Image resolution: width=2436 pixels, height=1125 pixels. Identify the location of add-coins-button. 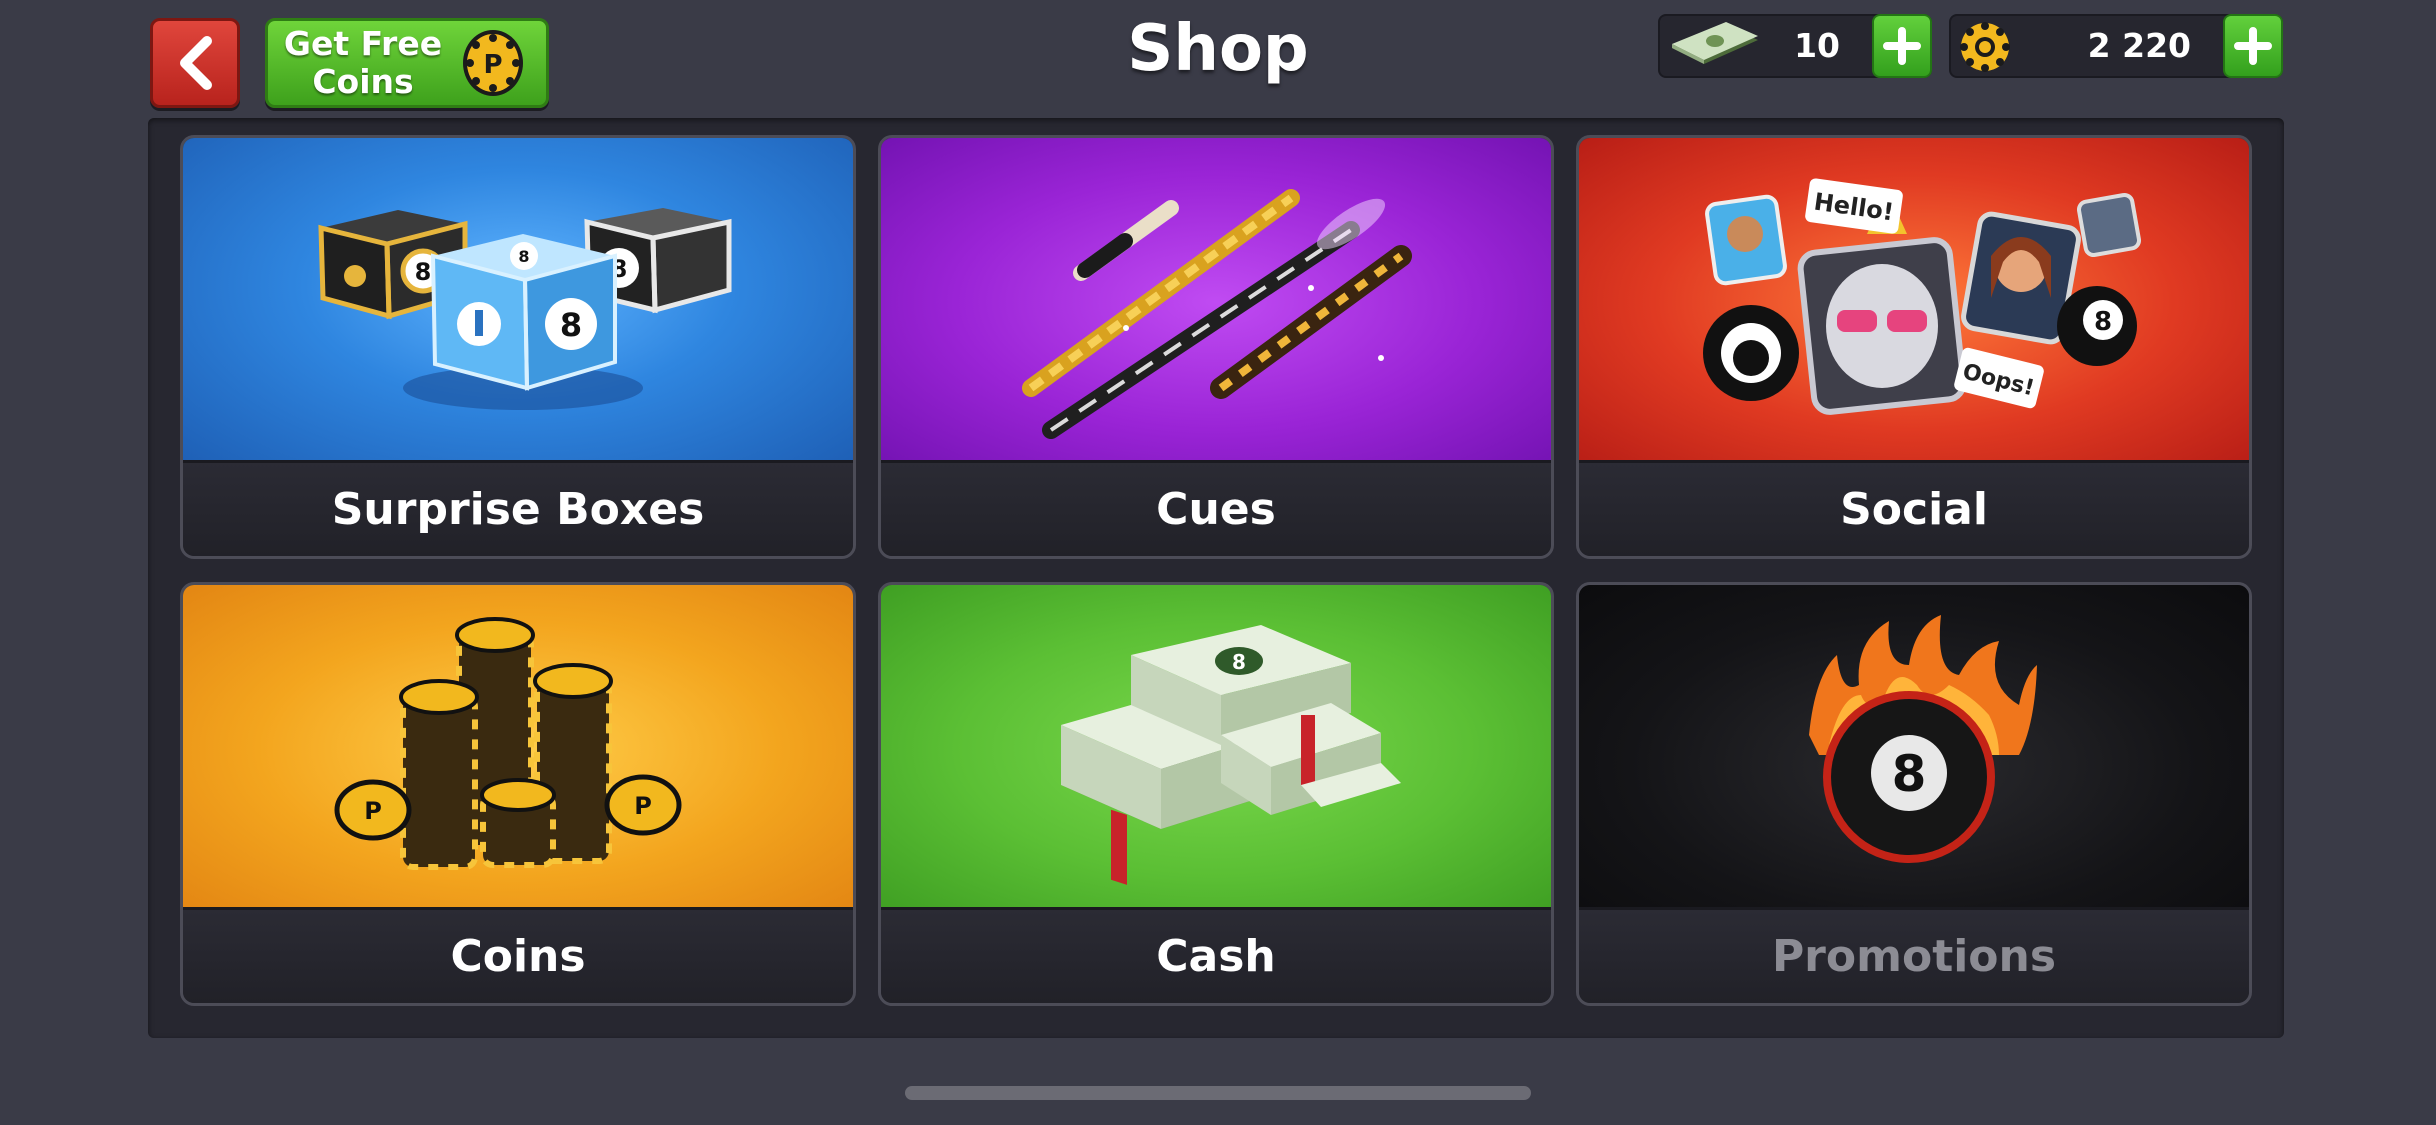
(2253, 46).